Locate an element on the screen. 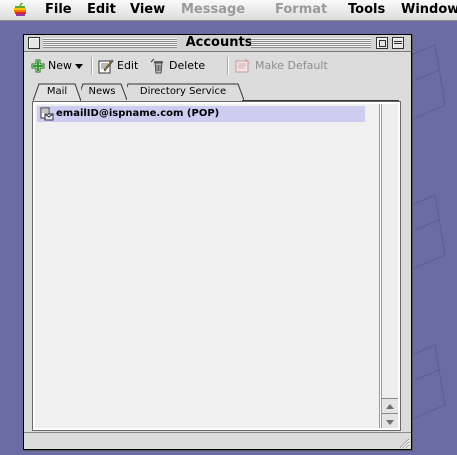  menu-view: View is located at coordinates (147, 9).